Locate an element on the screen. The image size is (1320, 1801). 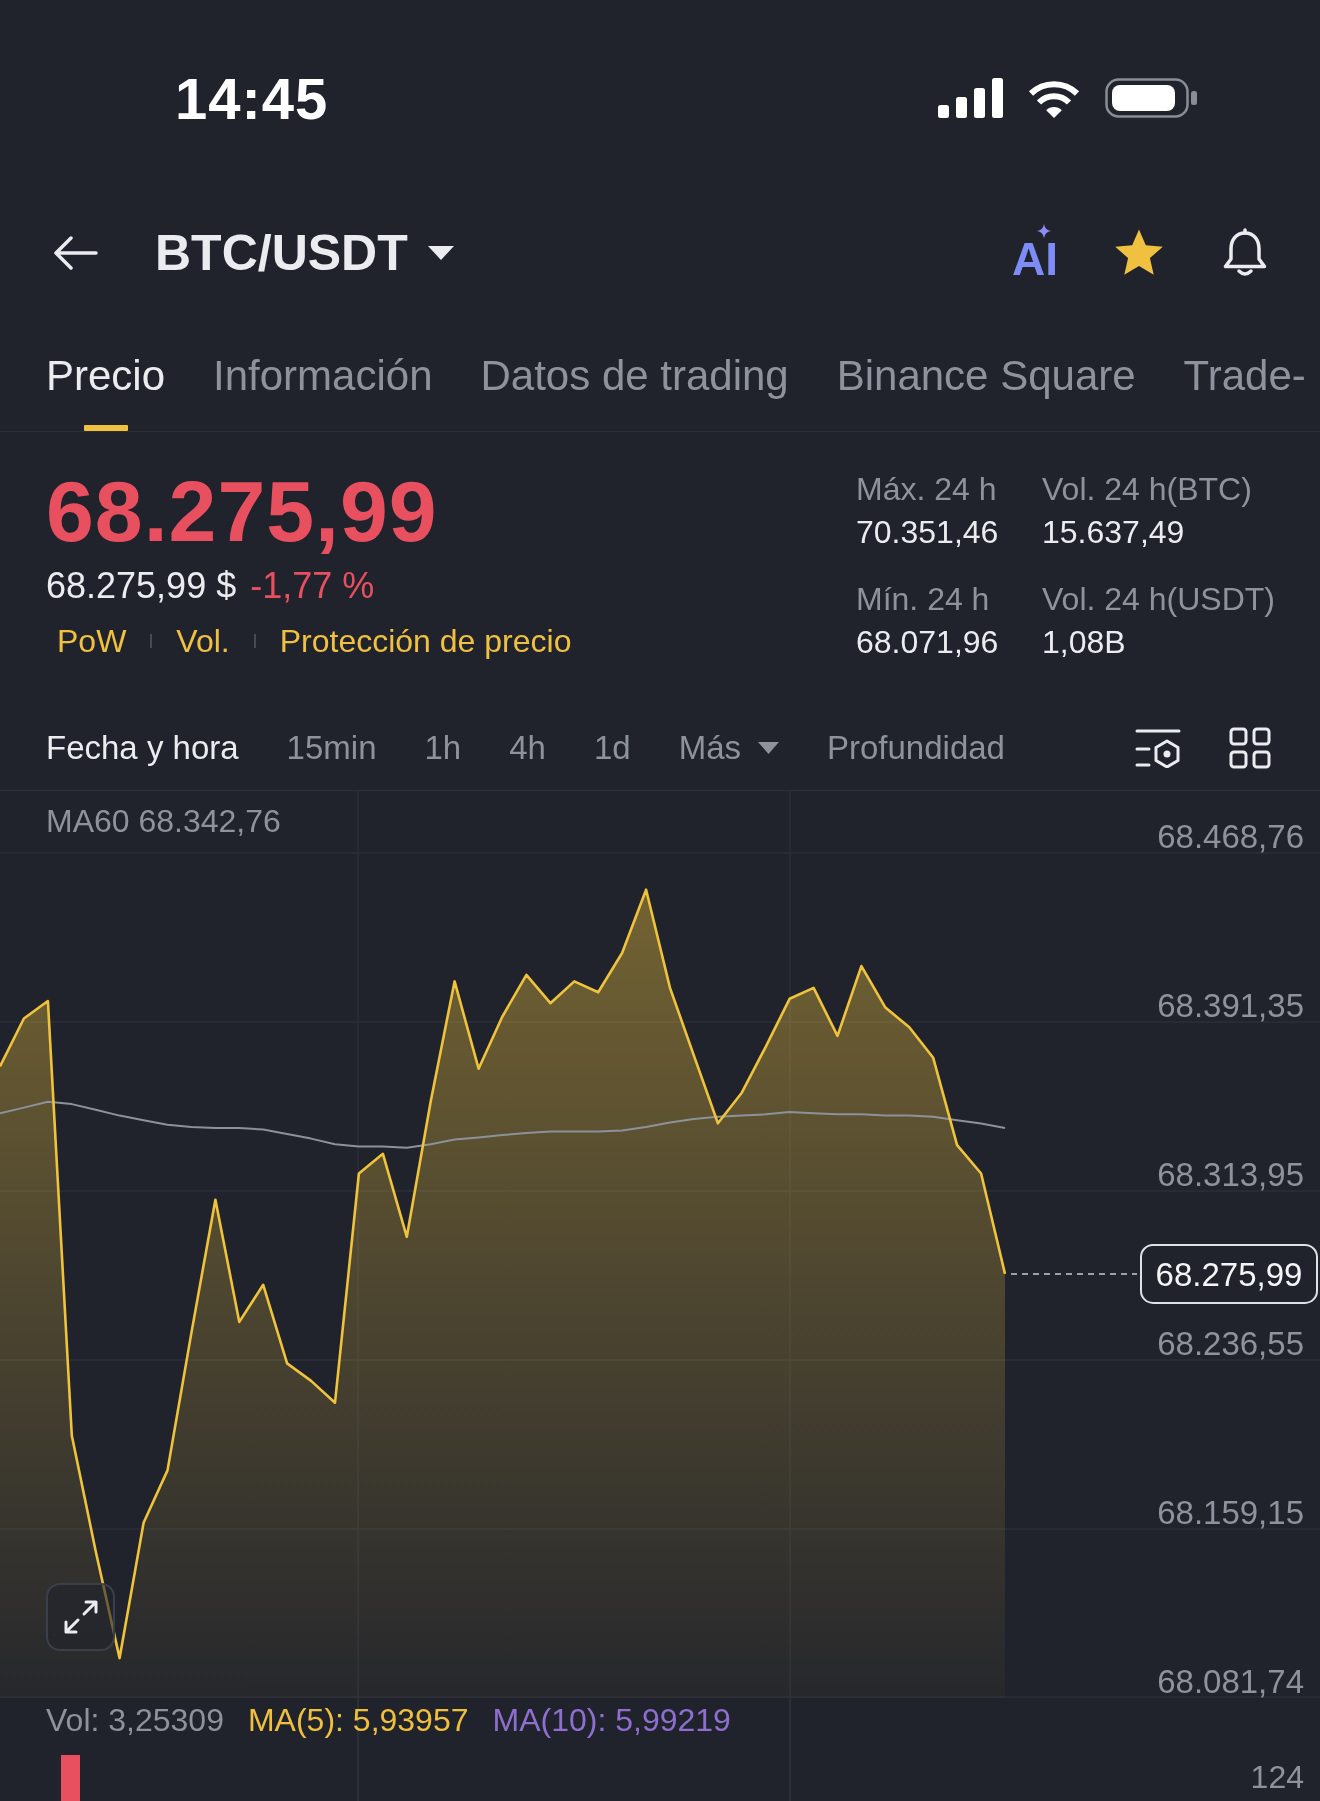
y-axis-label: 68.236,55 is located at coordinates (1230, 1344).